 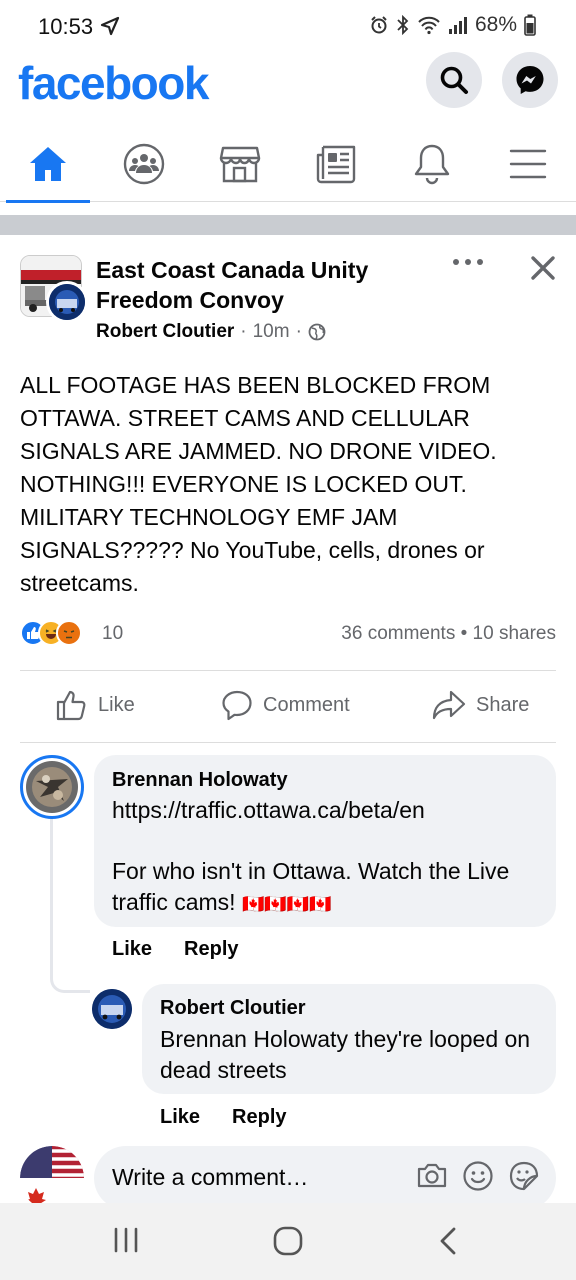 I want to click on tab-marketplace, so click(x=240, y=164).